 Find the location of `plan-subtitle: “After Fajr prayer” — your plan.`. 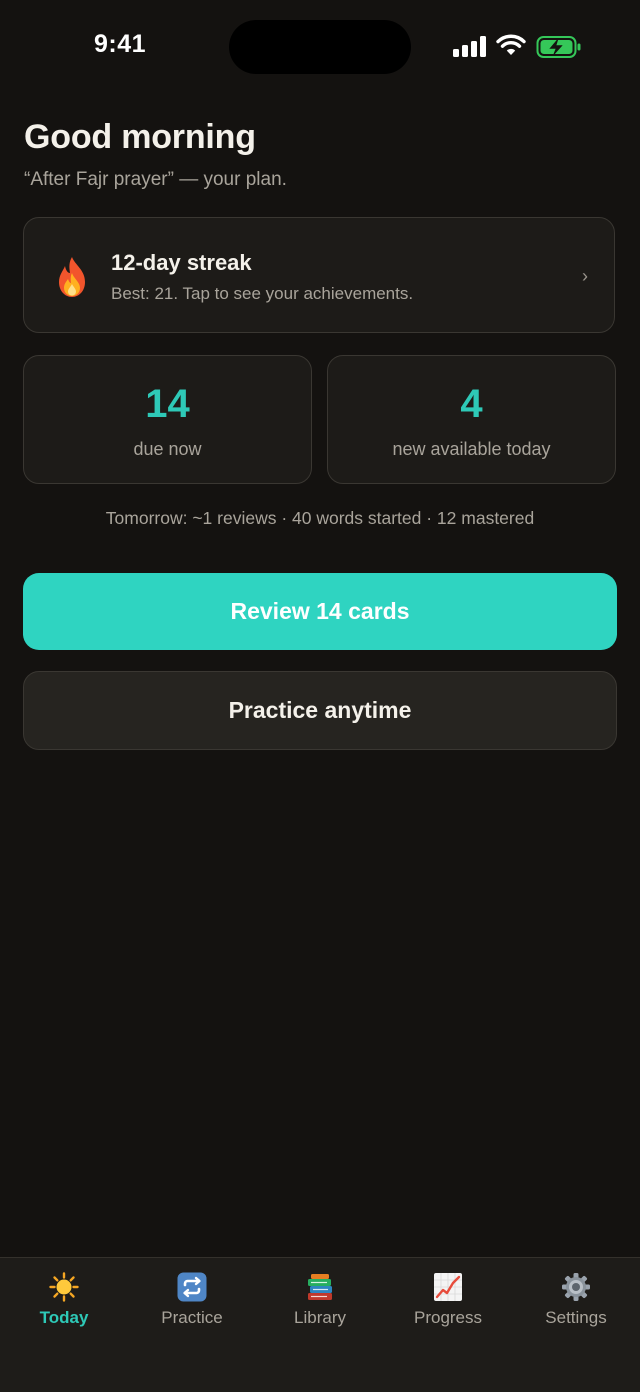

plan-subtitle: “After Fajr prayer” — your plan. is located at coordinates (155, 179).